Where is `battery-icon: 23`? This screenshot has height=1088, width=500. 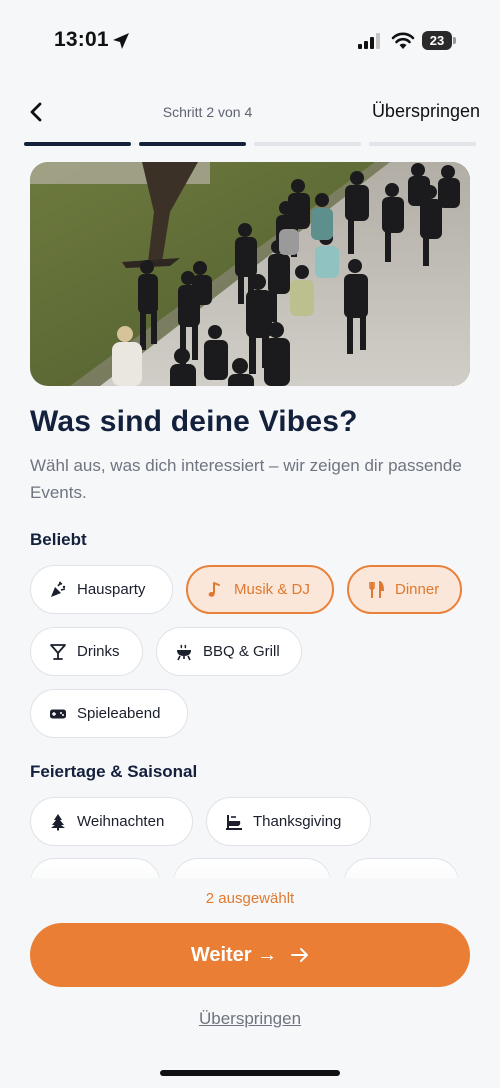 battery-icon: 23 is located at coordinates (439, 40).